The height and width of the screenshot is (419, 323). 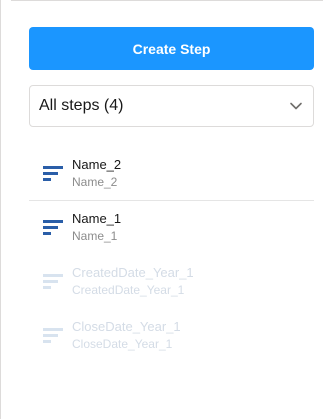 What do you see at coordinates (296, 106) in the screenshot?
I see `chevron-down-icon` at bounding box center [296, 106].